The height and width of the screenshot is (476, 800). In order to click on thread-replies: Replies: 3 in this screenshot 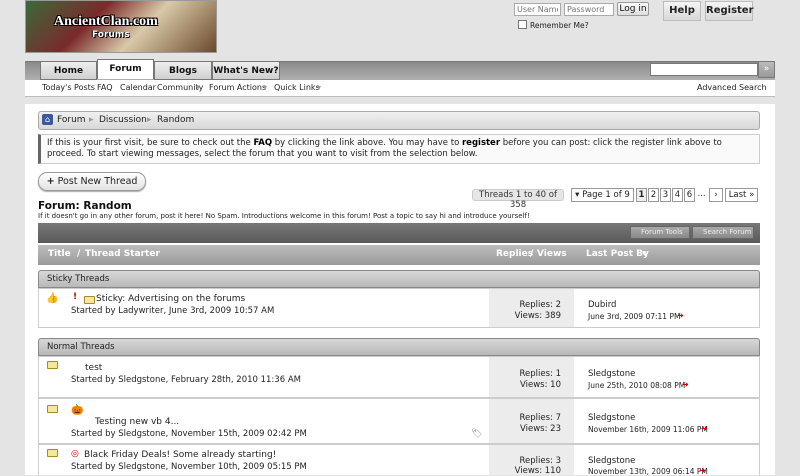, I will do `click(540, 461)`.